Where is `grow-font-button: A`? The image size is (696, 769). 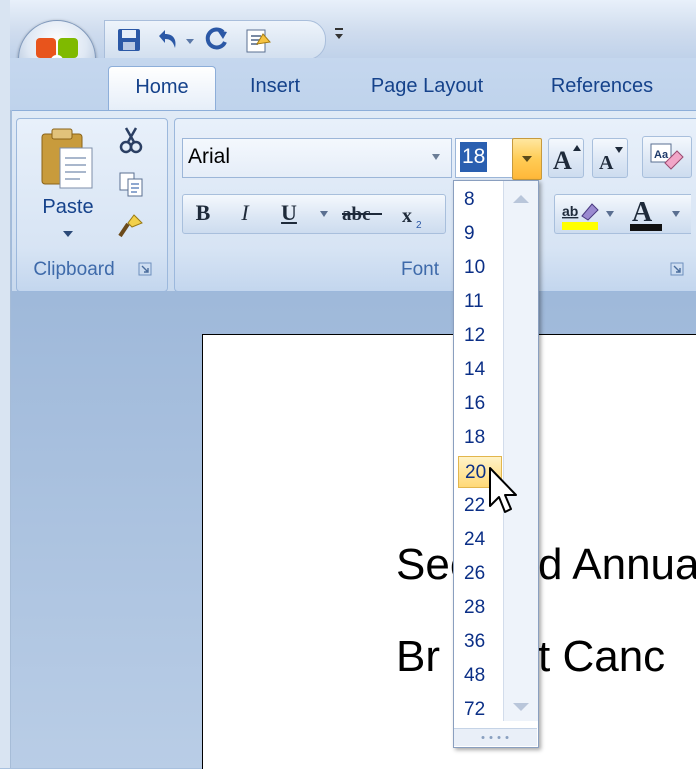 grow-font-button: A is located at coordinates (566, 158).